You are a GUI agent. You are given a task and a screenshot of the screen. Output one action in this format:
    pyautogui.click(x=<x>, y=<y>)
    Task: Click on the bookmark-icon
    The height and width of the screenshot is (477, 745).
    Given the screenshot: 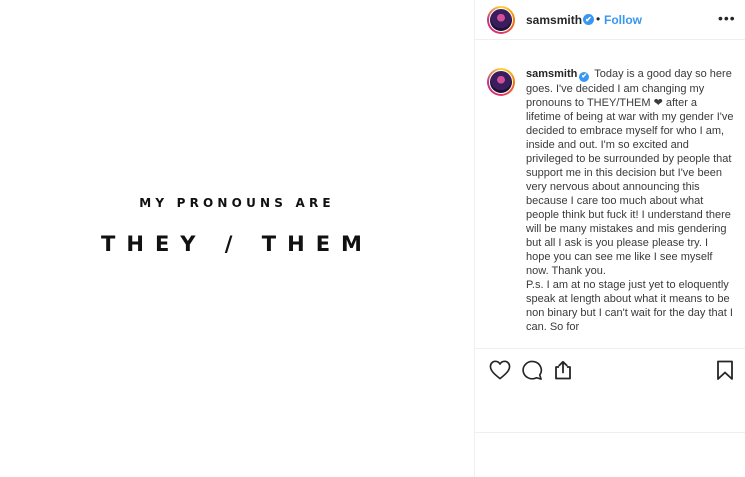 What is the action you would take?
    pyautogui.click(x=725, y=372)
    